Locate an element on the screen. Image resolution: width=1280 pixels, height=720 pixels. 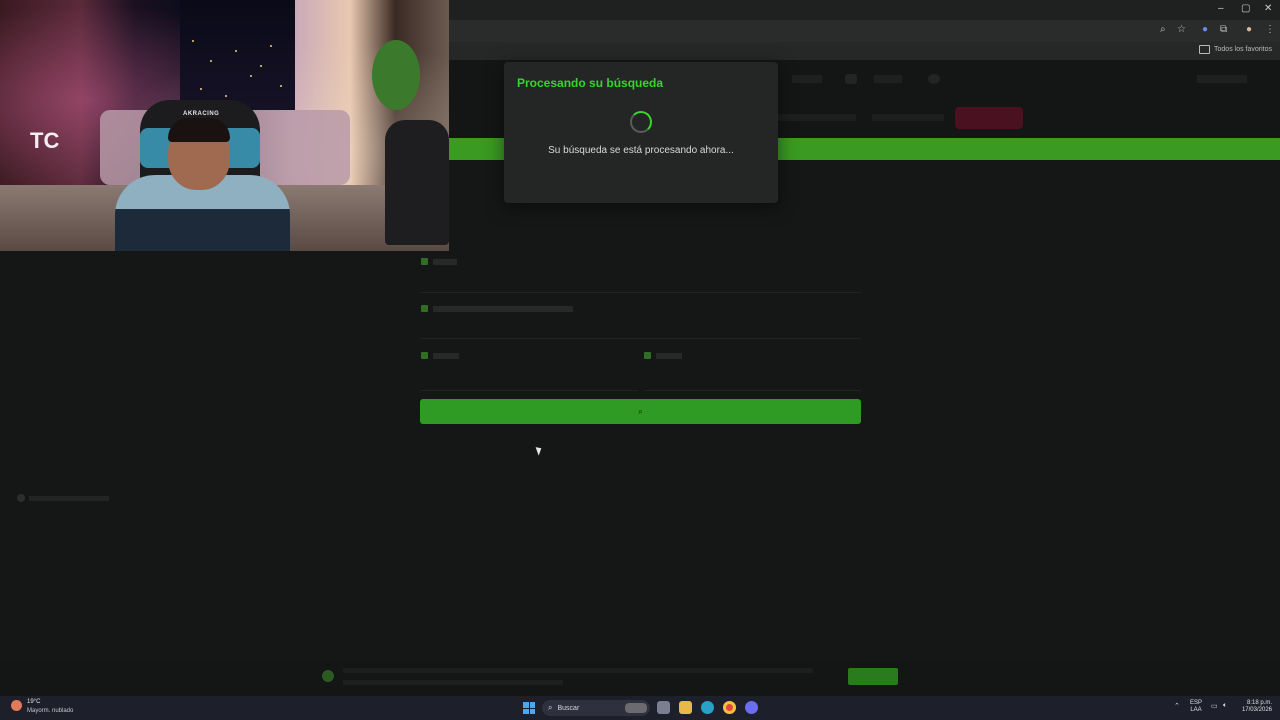
clock-date: 17/03/2026 is located at coordinates (1256, 710).